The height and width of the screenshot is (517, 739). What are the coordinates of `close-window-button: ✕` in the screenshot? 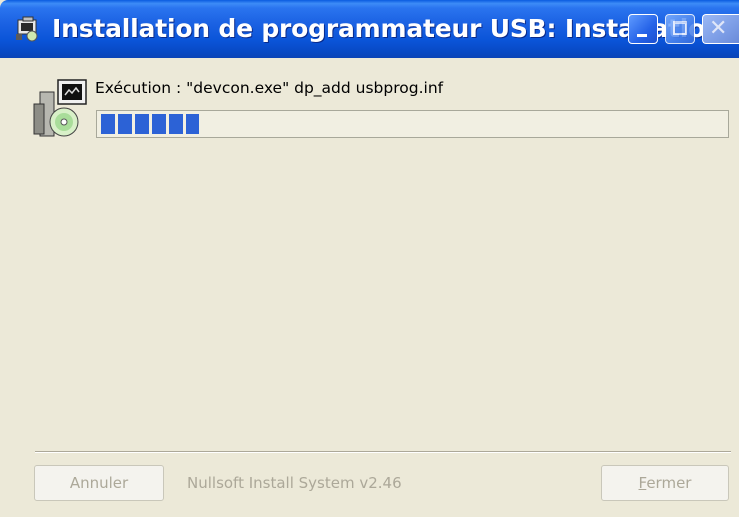 It's located at (720, 29).